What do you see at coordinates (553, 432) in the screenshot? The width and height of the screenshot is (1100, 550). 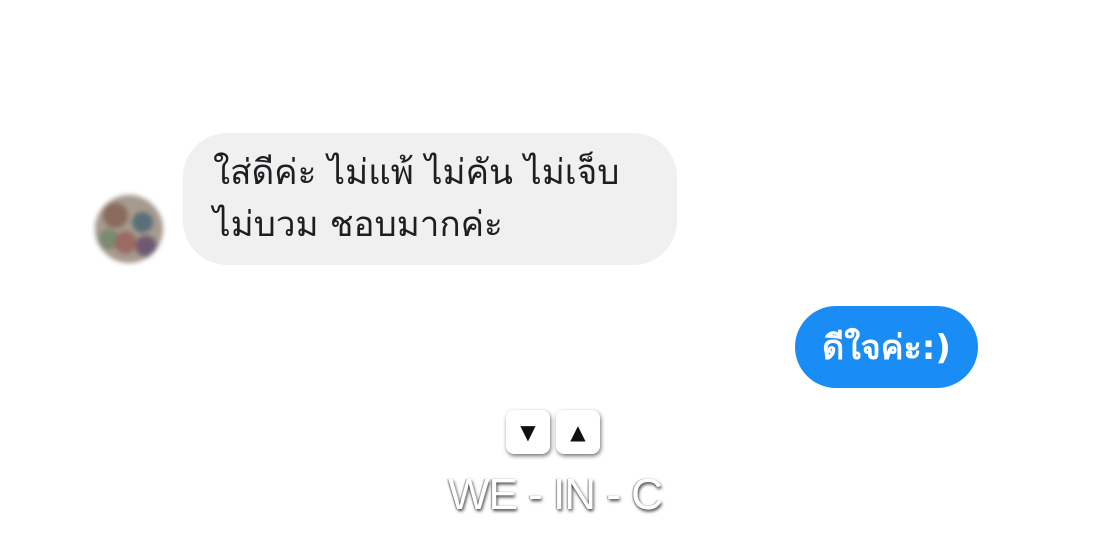 I see `logo-marks: ▼ ▲` at bounding box center [553, 432].